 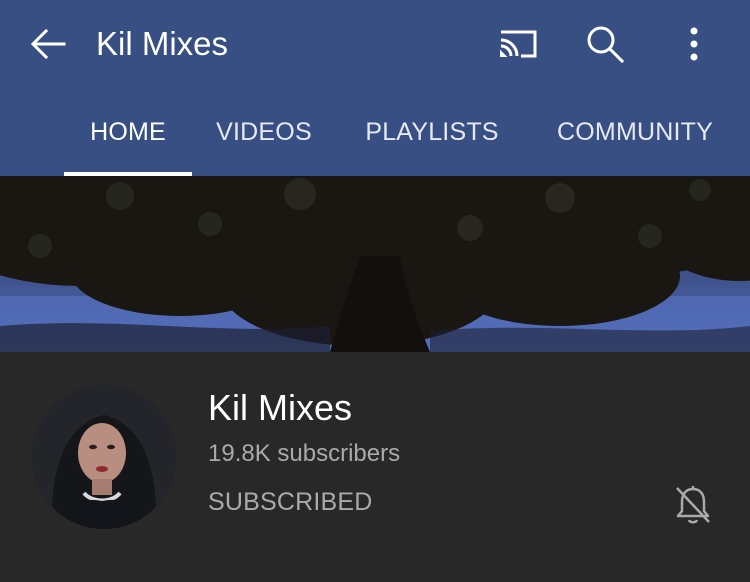 I want to click on subscriber-count: 19.8K subscribers, so click(x=304, y=453).